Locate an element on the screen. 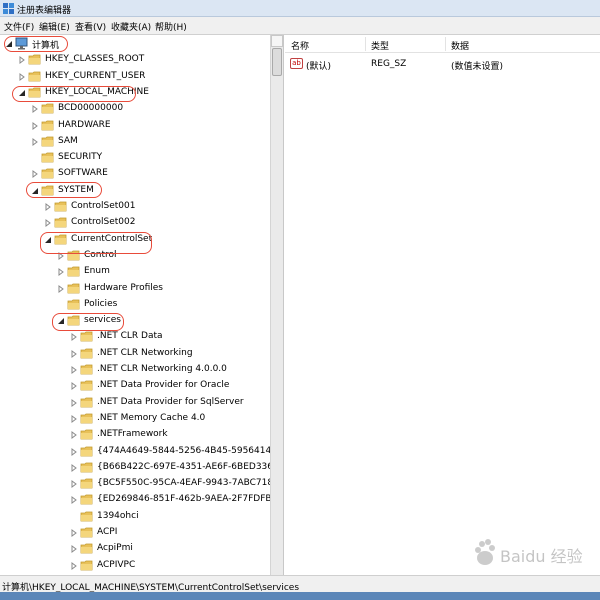  tree-item: HKEY_CURRENT_USER is located at coordinates (151, 77).